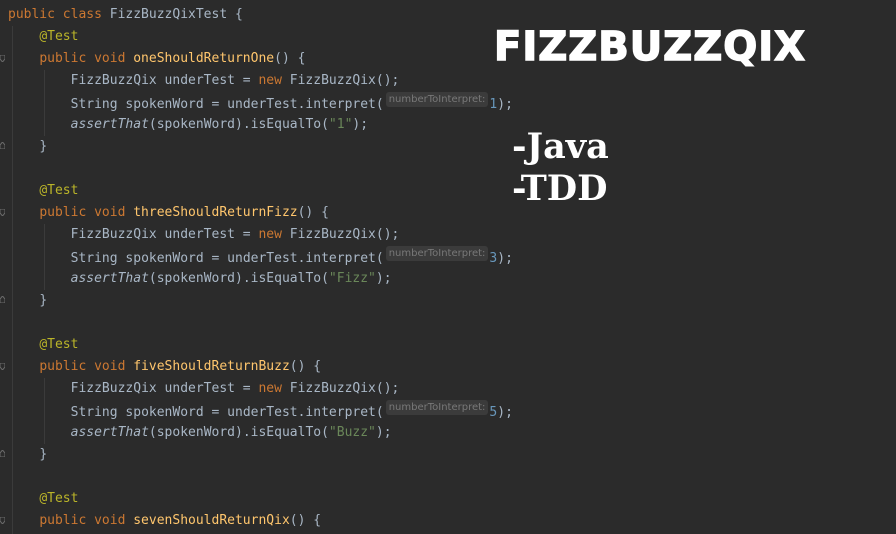 The width and height of the screenshot is (896, 534). I want to click on expected-string: "Fizz", so click(352, 278).